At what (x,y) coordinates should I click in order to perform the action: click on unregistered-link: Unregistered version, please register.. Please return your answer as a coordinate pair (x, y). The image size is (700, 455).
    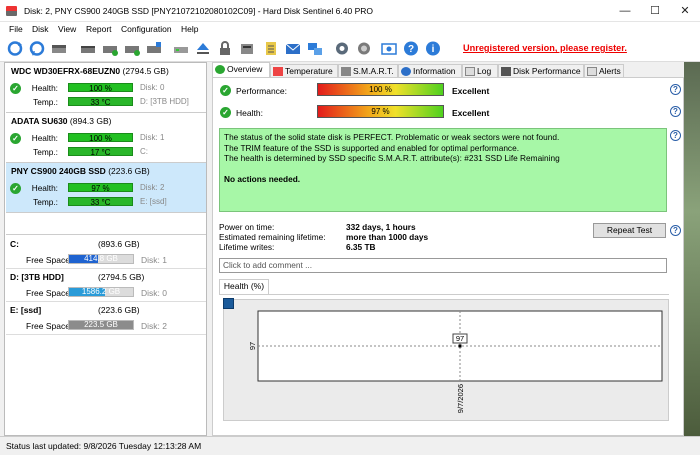
    Looking at the image, I should click on (545, 48).